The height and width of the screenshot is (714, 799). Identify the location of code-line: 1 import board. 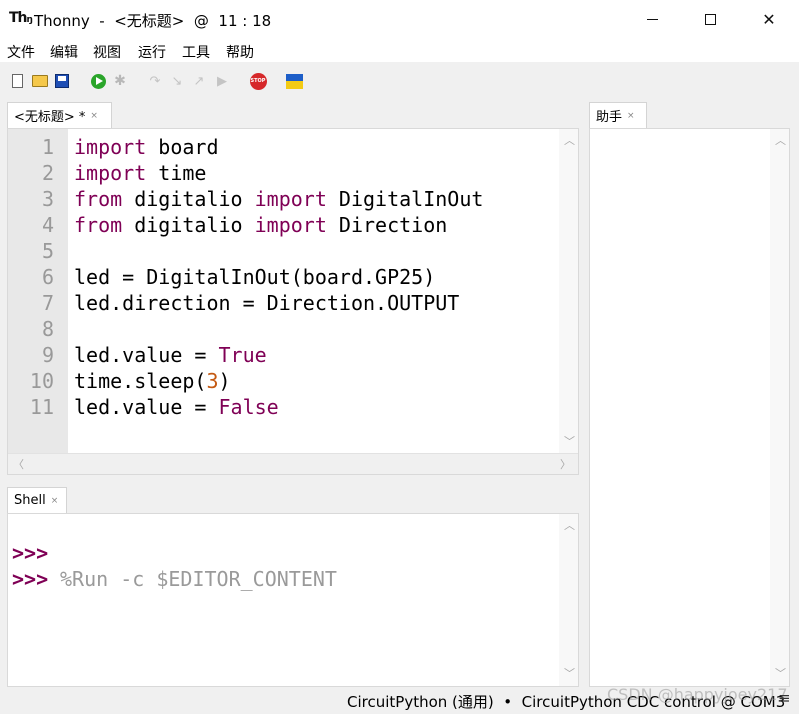
(282, 147).